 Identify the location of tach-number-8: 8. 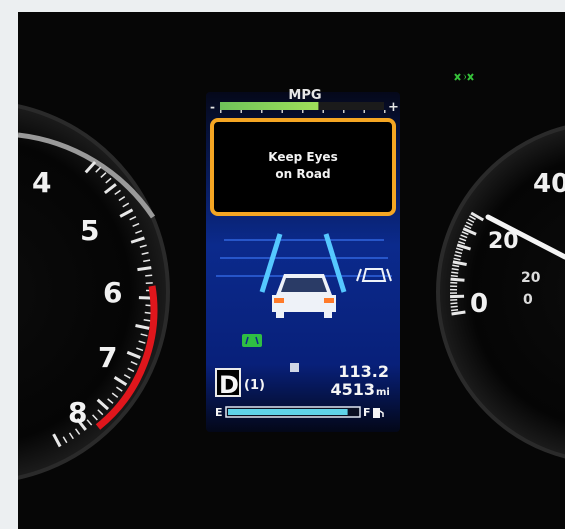
(77, 412).